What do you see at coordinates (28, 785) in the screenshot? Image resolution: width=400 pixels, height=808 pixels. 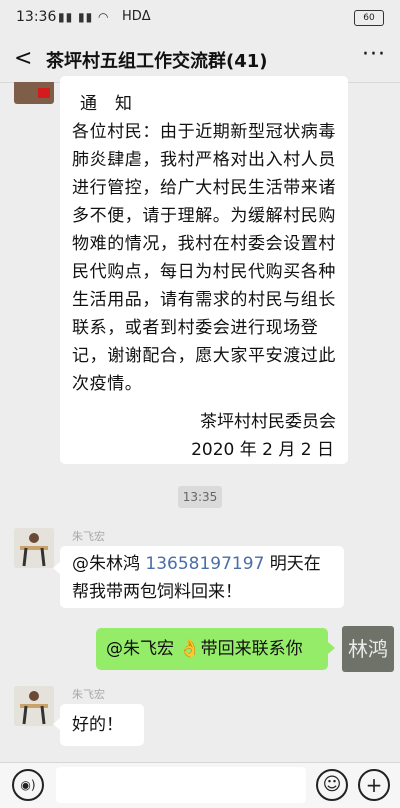 I see `voice-icon: ◉)` at bounding box center [28, 785].